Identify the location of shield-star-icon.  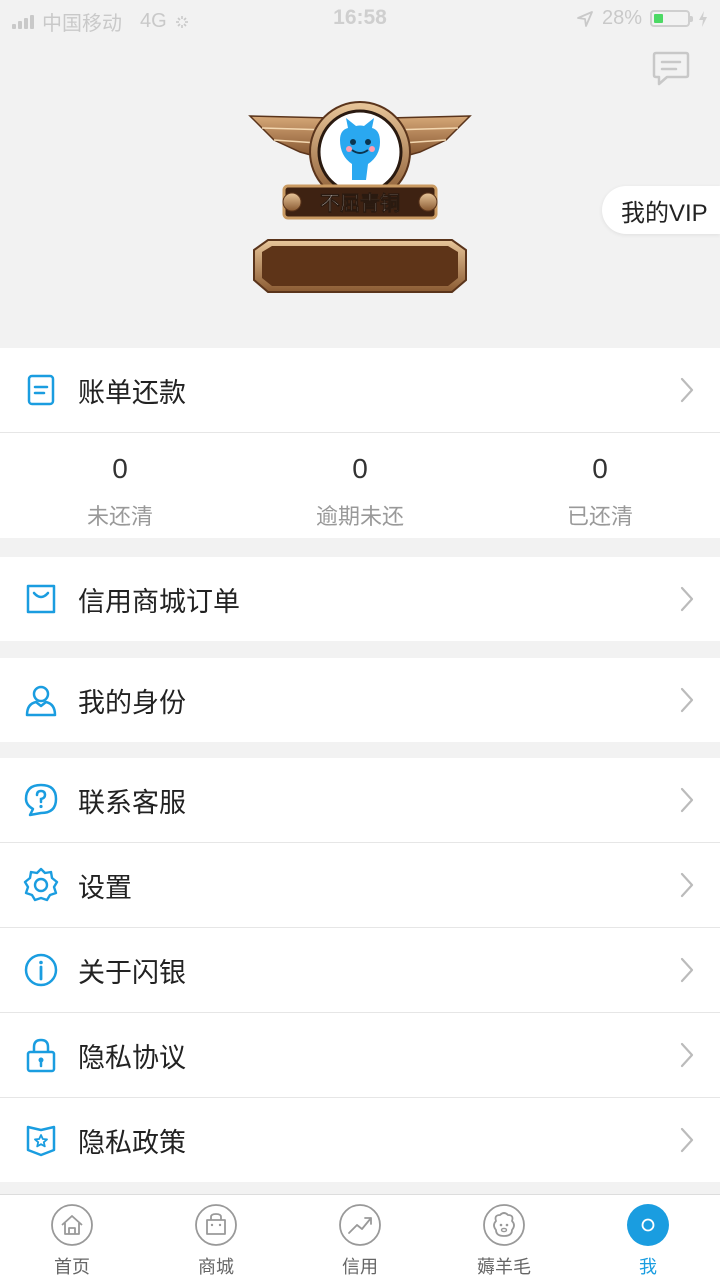
(41, 1141).